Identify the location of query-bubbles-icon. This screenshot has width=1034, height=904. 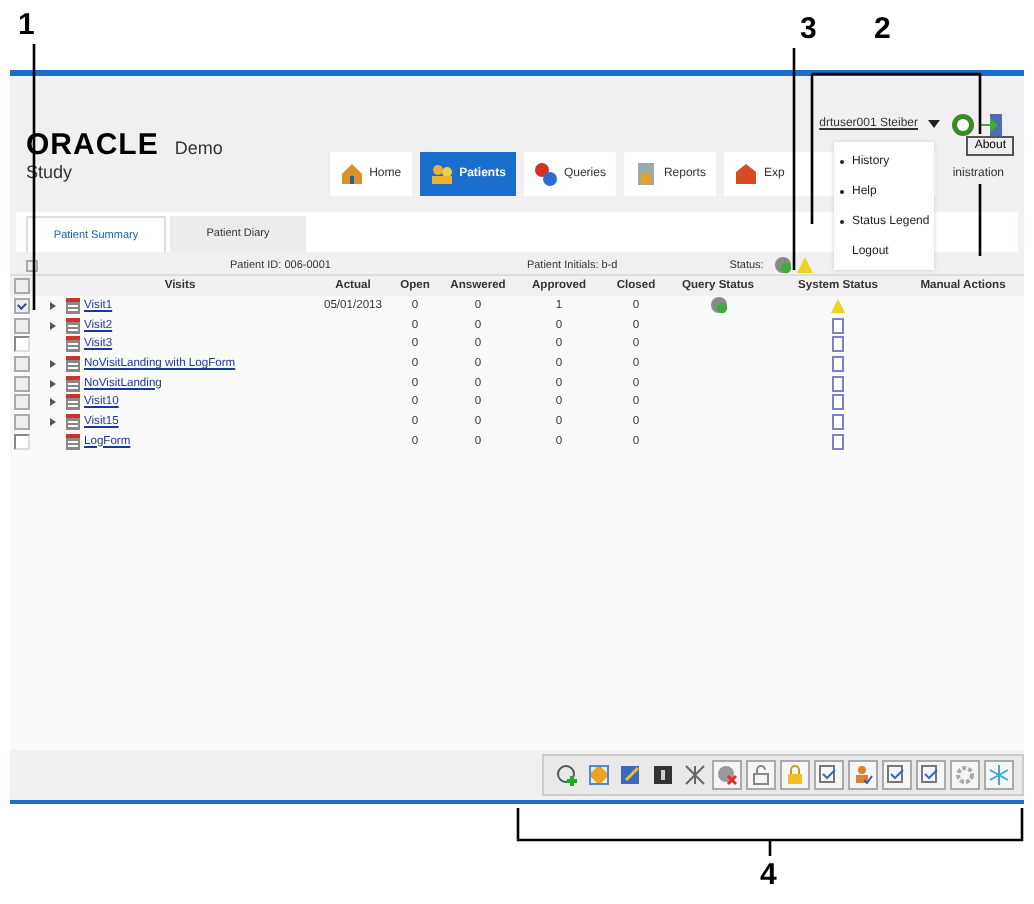
(545, 174).